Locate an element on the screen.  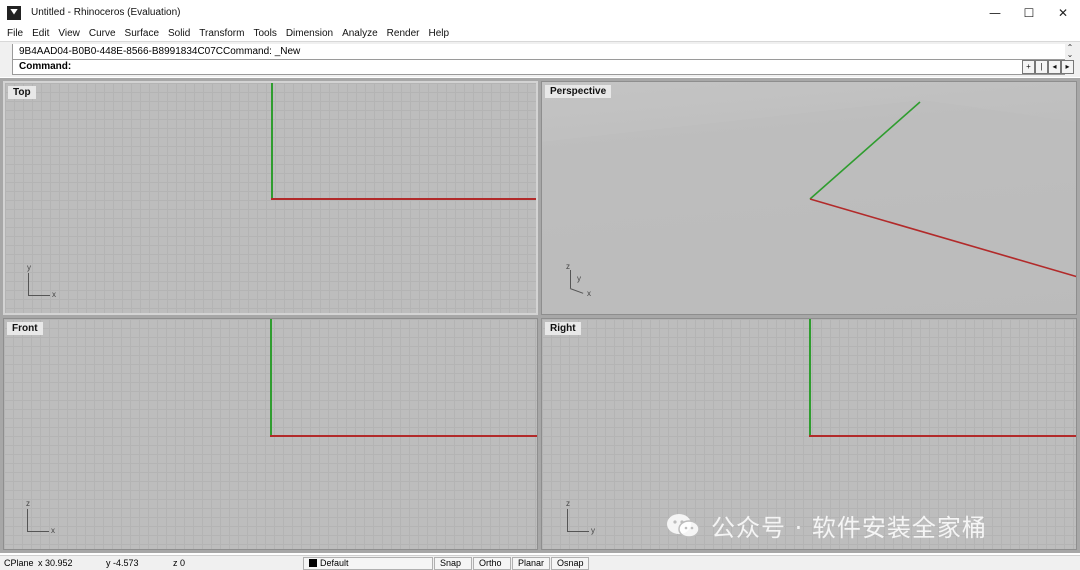
axis-triad: z y is located at coordinates (582, 517).